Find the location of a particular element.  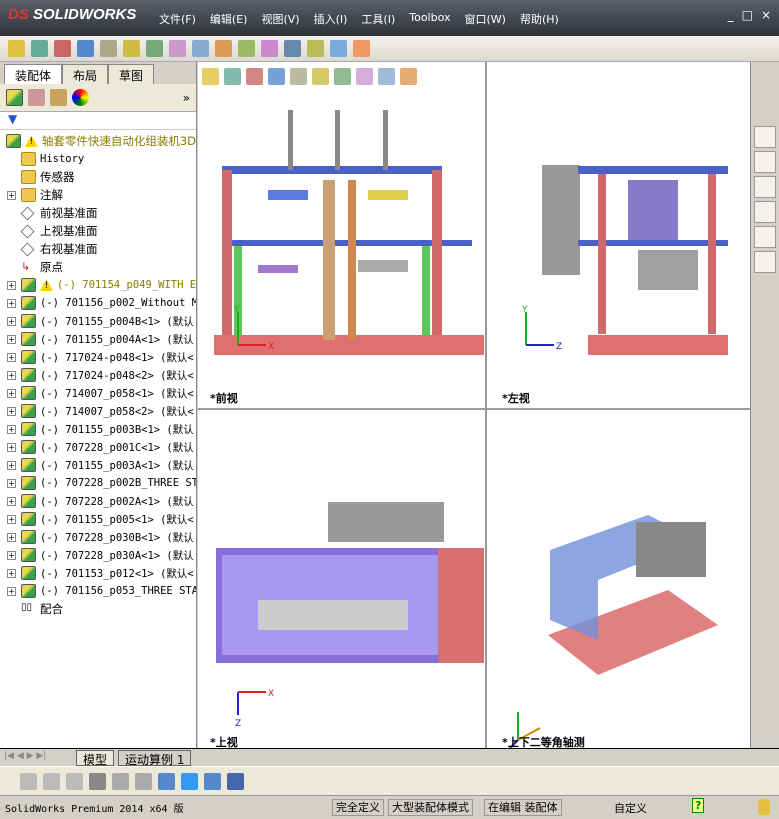

menu-item: Toolbox is located at coordinates (429, 19).